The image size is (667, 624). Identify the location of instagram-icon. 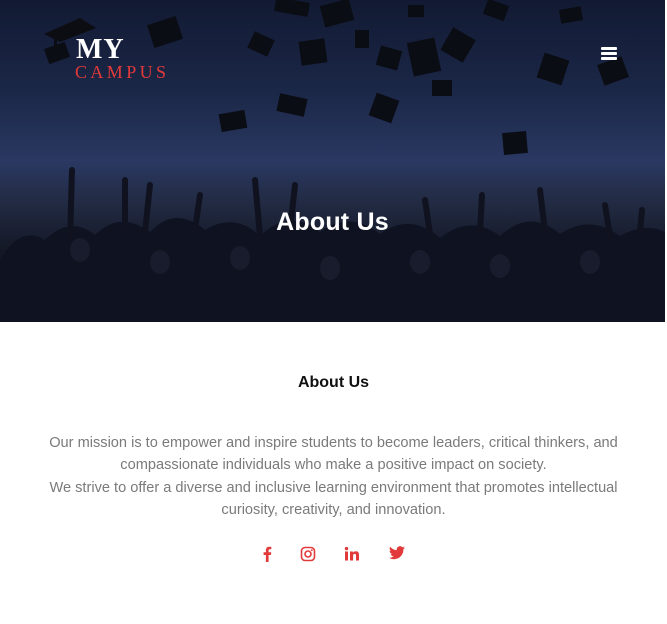
(310, 556).